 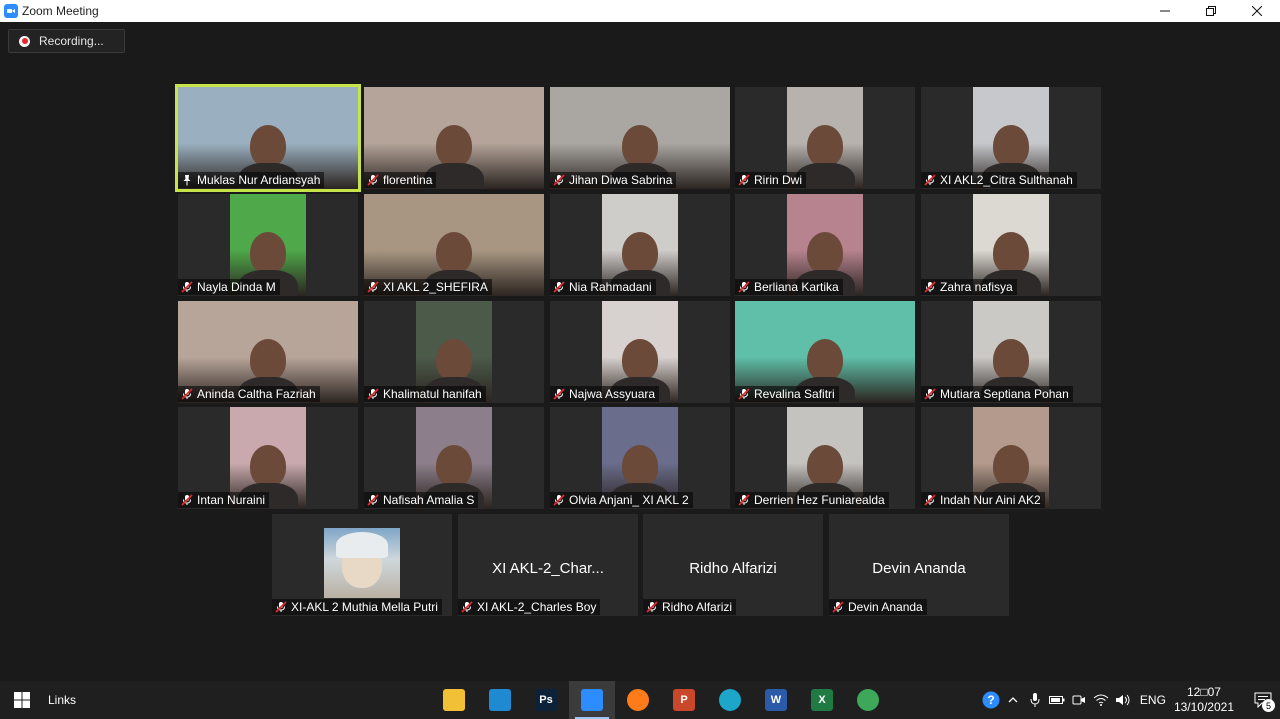 I want to click on volume-icon, so click(x=1123, y=700).